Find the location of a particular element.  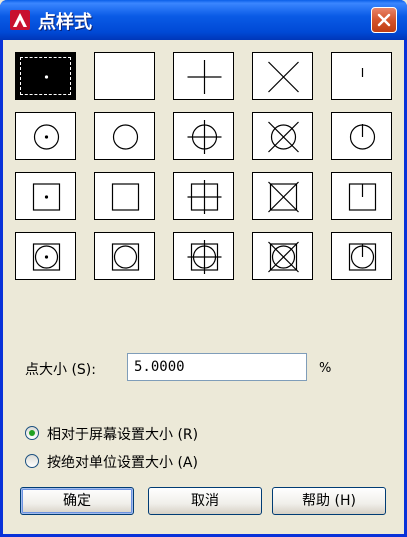

radio-absolute-label: 按绝对单位设置大小 (A) is located at coordinates (122, 463).